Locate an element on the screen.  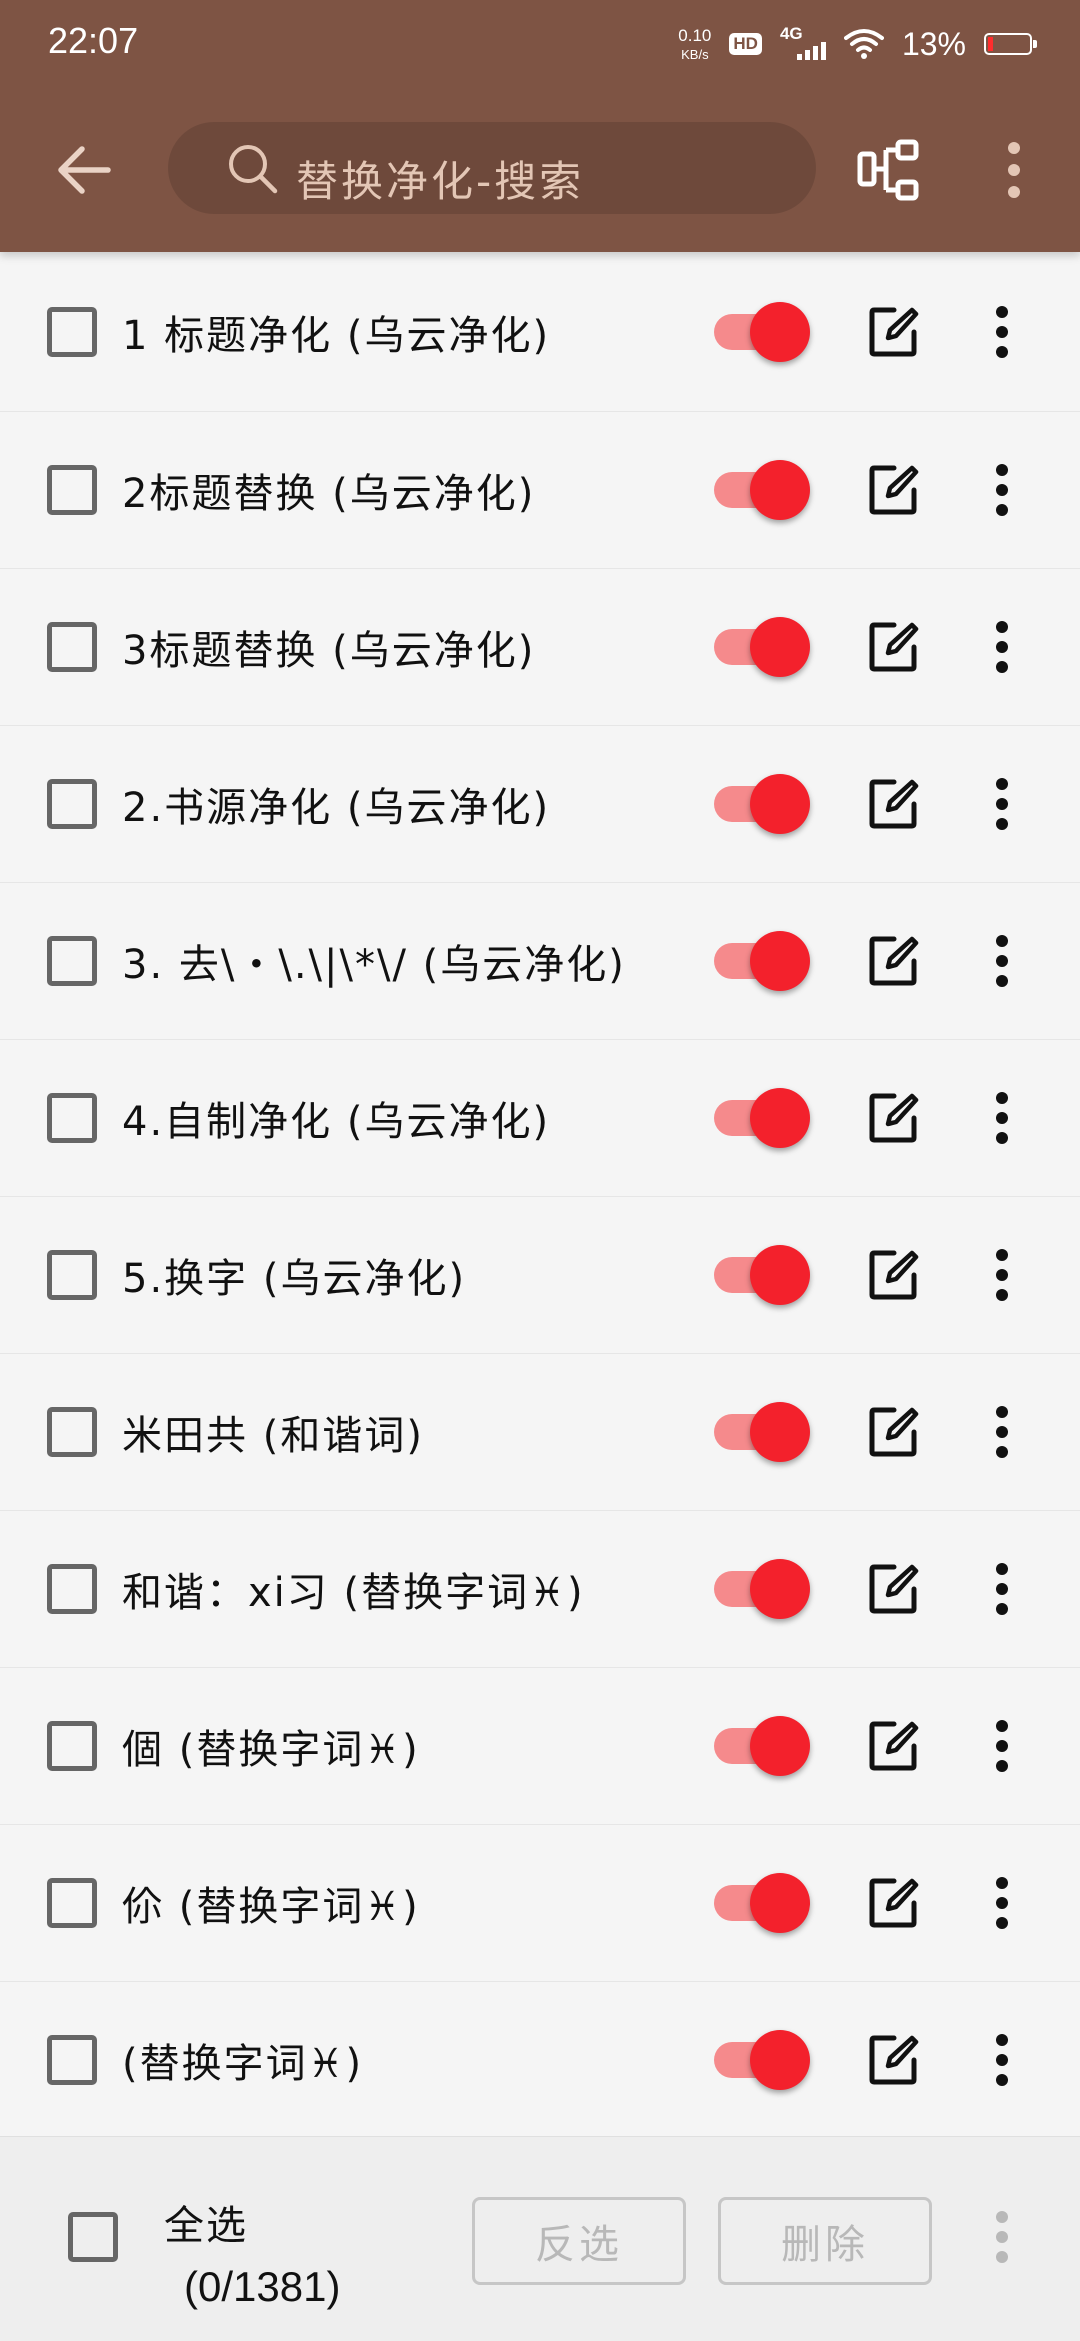
rule-row: 米田共 (和谐词) is located at coordinates (540, 1432).